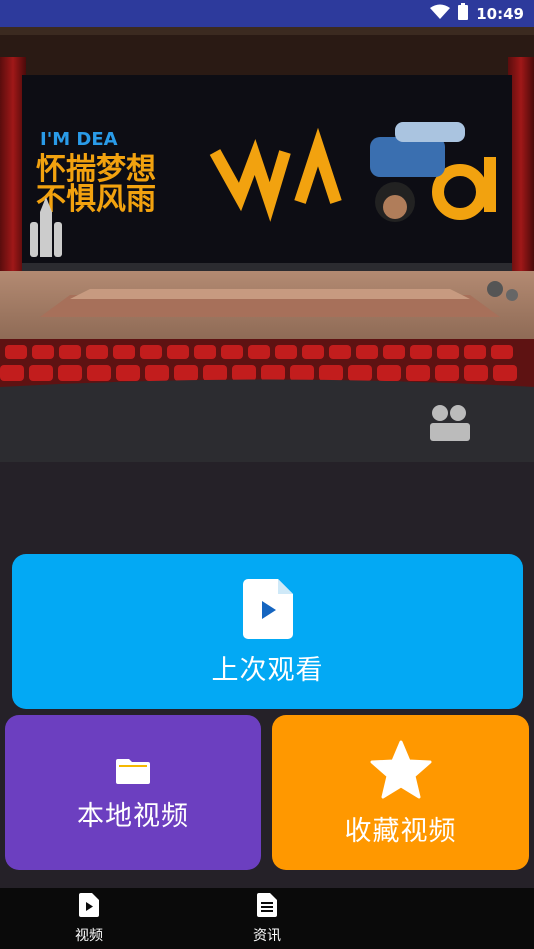  What do you see at coordinates (96, 199) in the screenshot?
I see `banner-headline-line2: 不惧风雨` at bounding box center [96, 199].